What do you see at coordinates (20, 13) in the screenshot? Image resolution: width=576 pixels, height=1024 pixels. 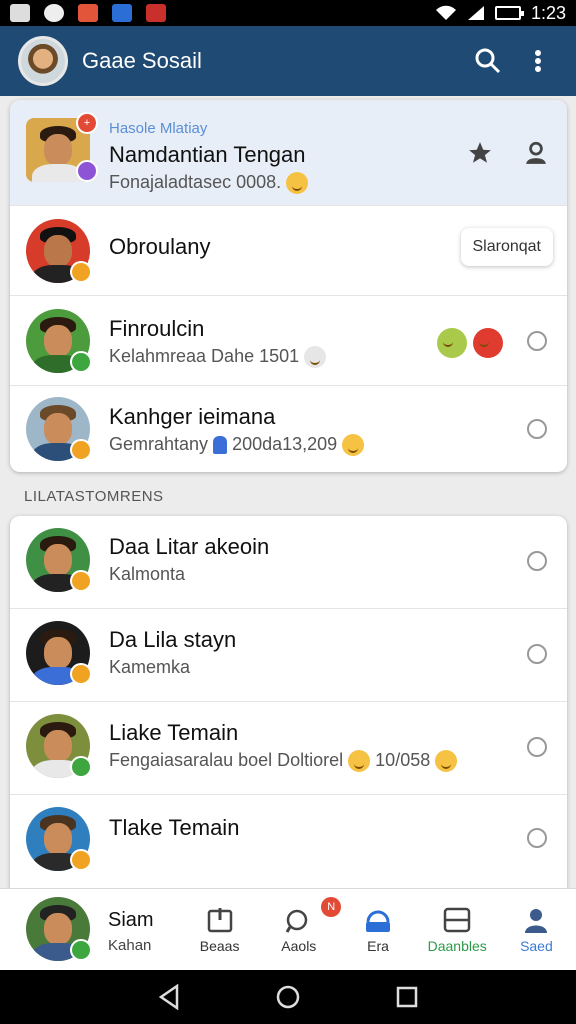 I see `photo-icon` at bounding box center [20, 13].